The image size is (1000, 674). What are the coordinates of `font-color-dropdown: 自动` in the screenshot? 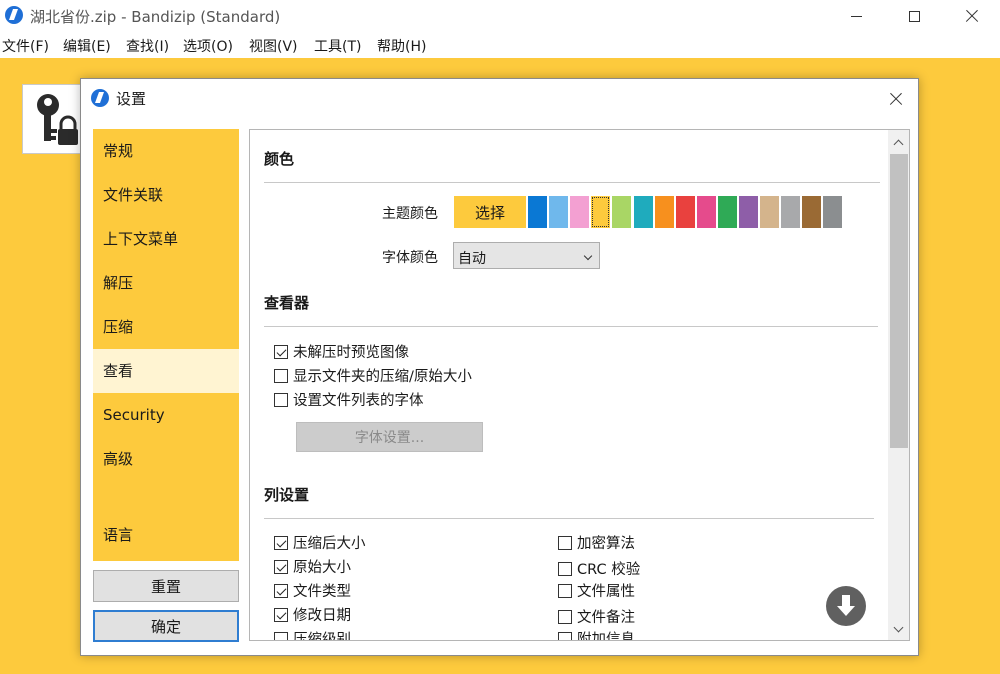 It's located at (526, 255).